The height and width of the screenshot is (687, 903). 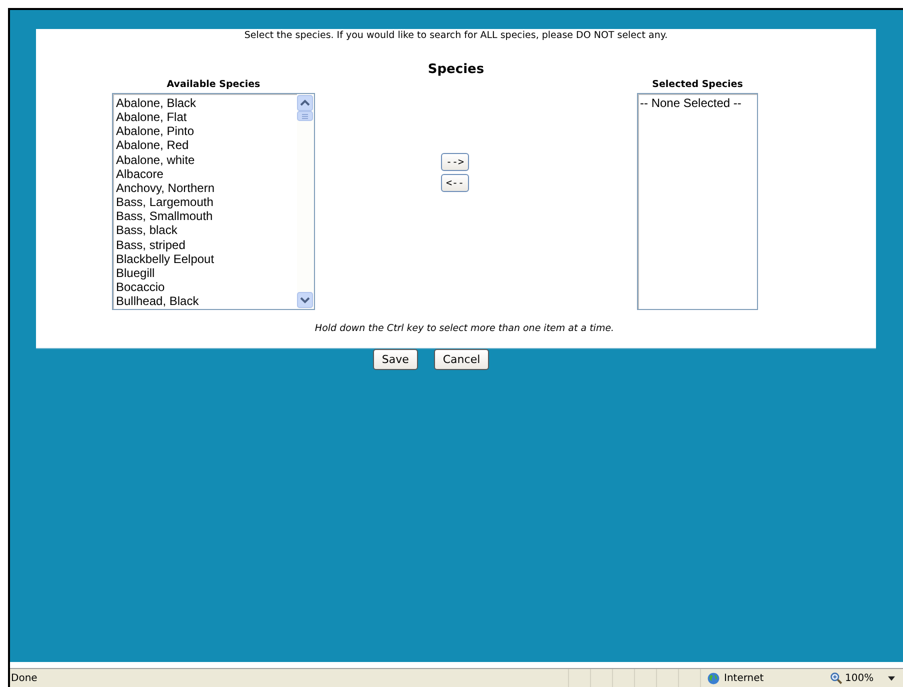 What do you see at coordinates (206, 273) in the screenshot?
I see `list-option: Bluegill` at bounding box center [206, 273].